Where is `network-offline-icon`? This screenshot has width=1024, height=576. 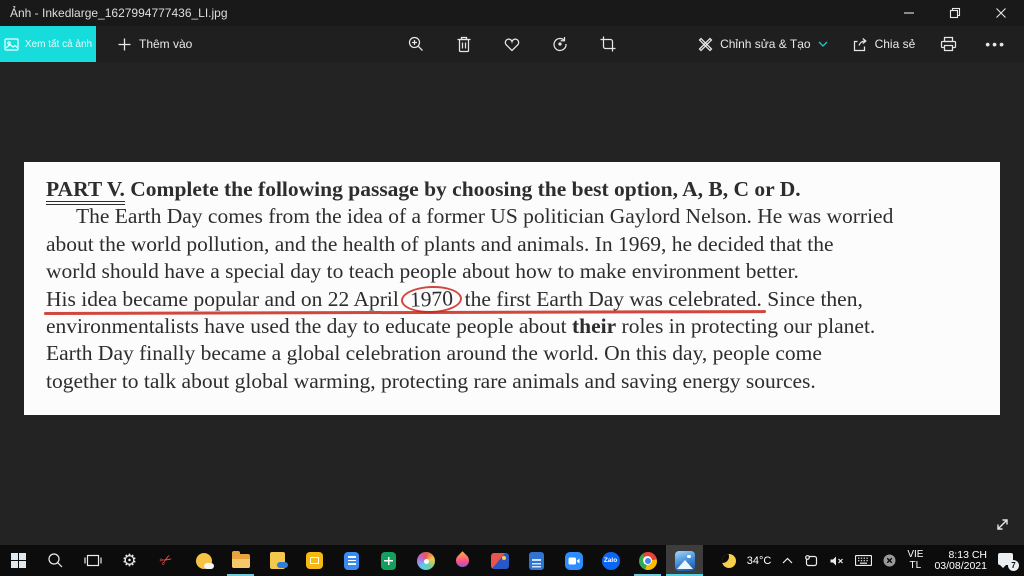
network-offline-icon is located at coordinates (889, 560).